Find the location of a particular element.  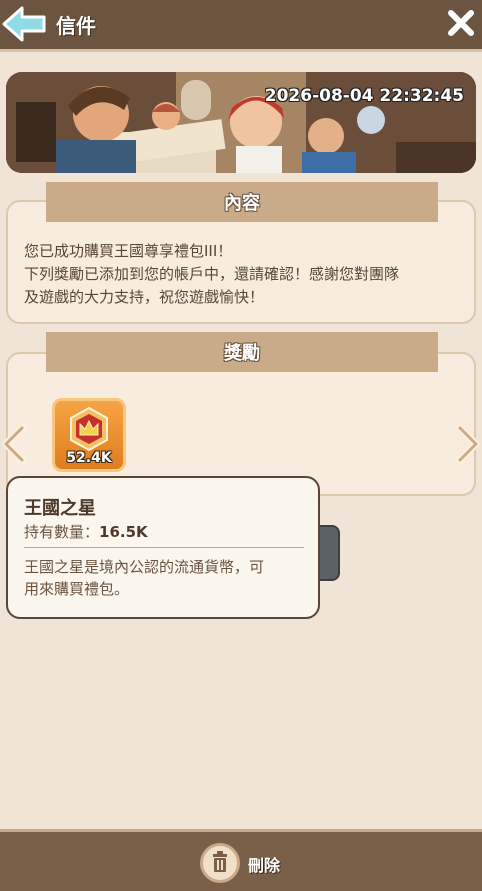

tooltip-divider is located at coordinates (164, 547).